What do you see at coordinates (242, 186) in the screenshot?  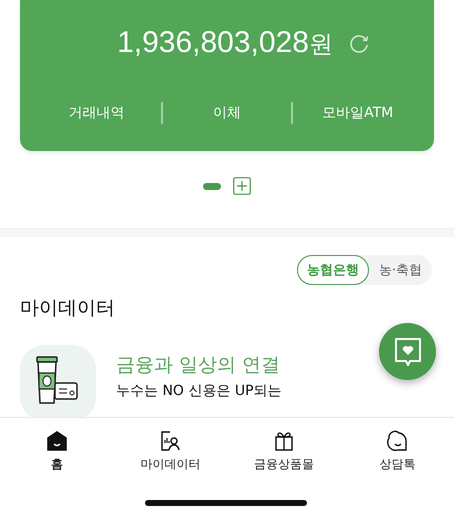 I see `add-icon` at bounding box center [242, 186].